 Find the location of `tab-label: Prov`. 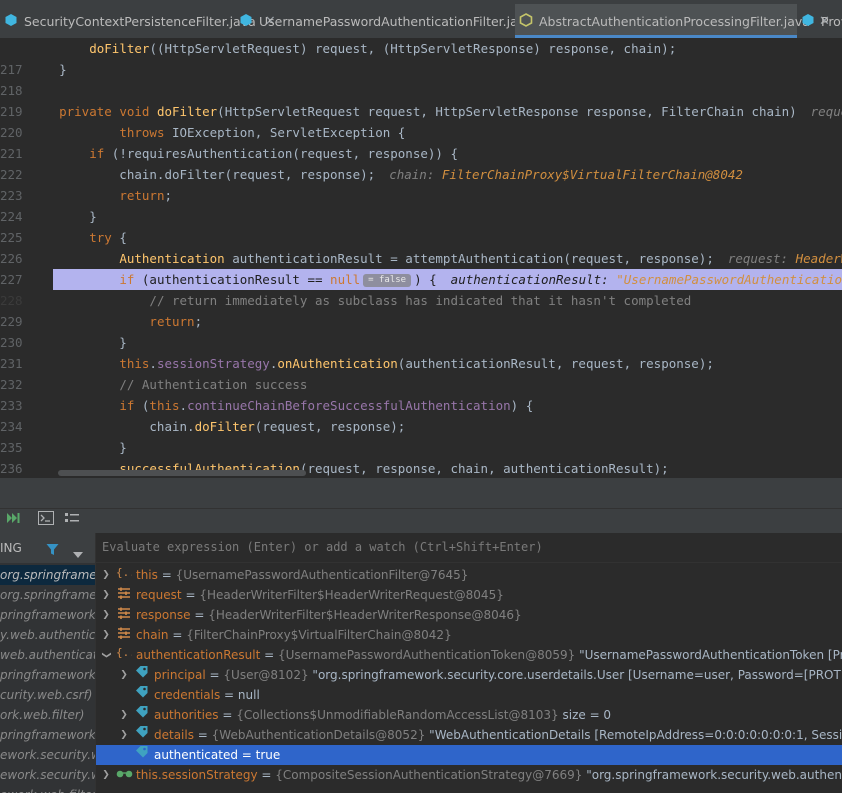

tab-label: Prov is located at coordinates (831, 21).